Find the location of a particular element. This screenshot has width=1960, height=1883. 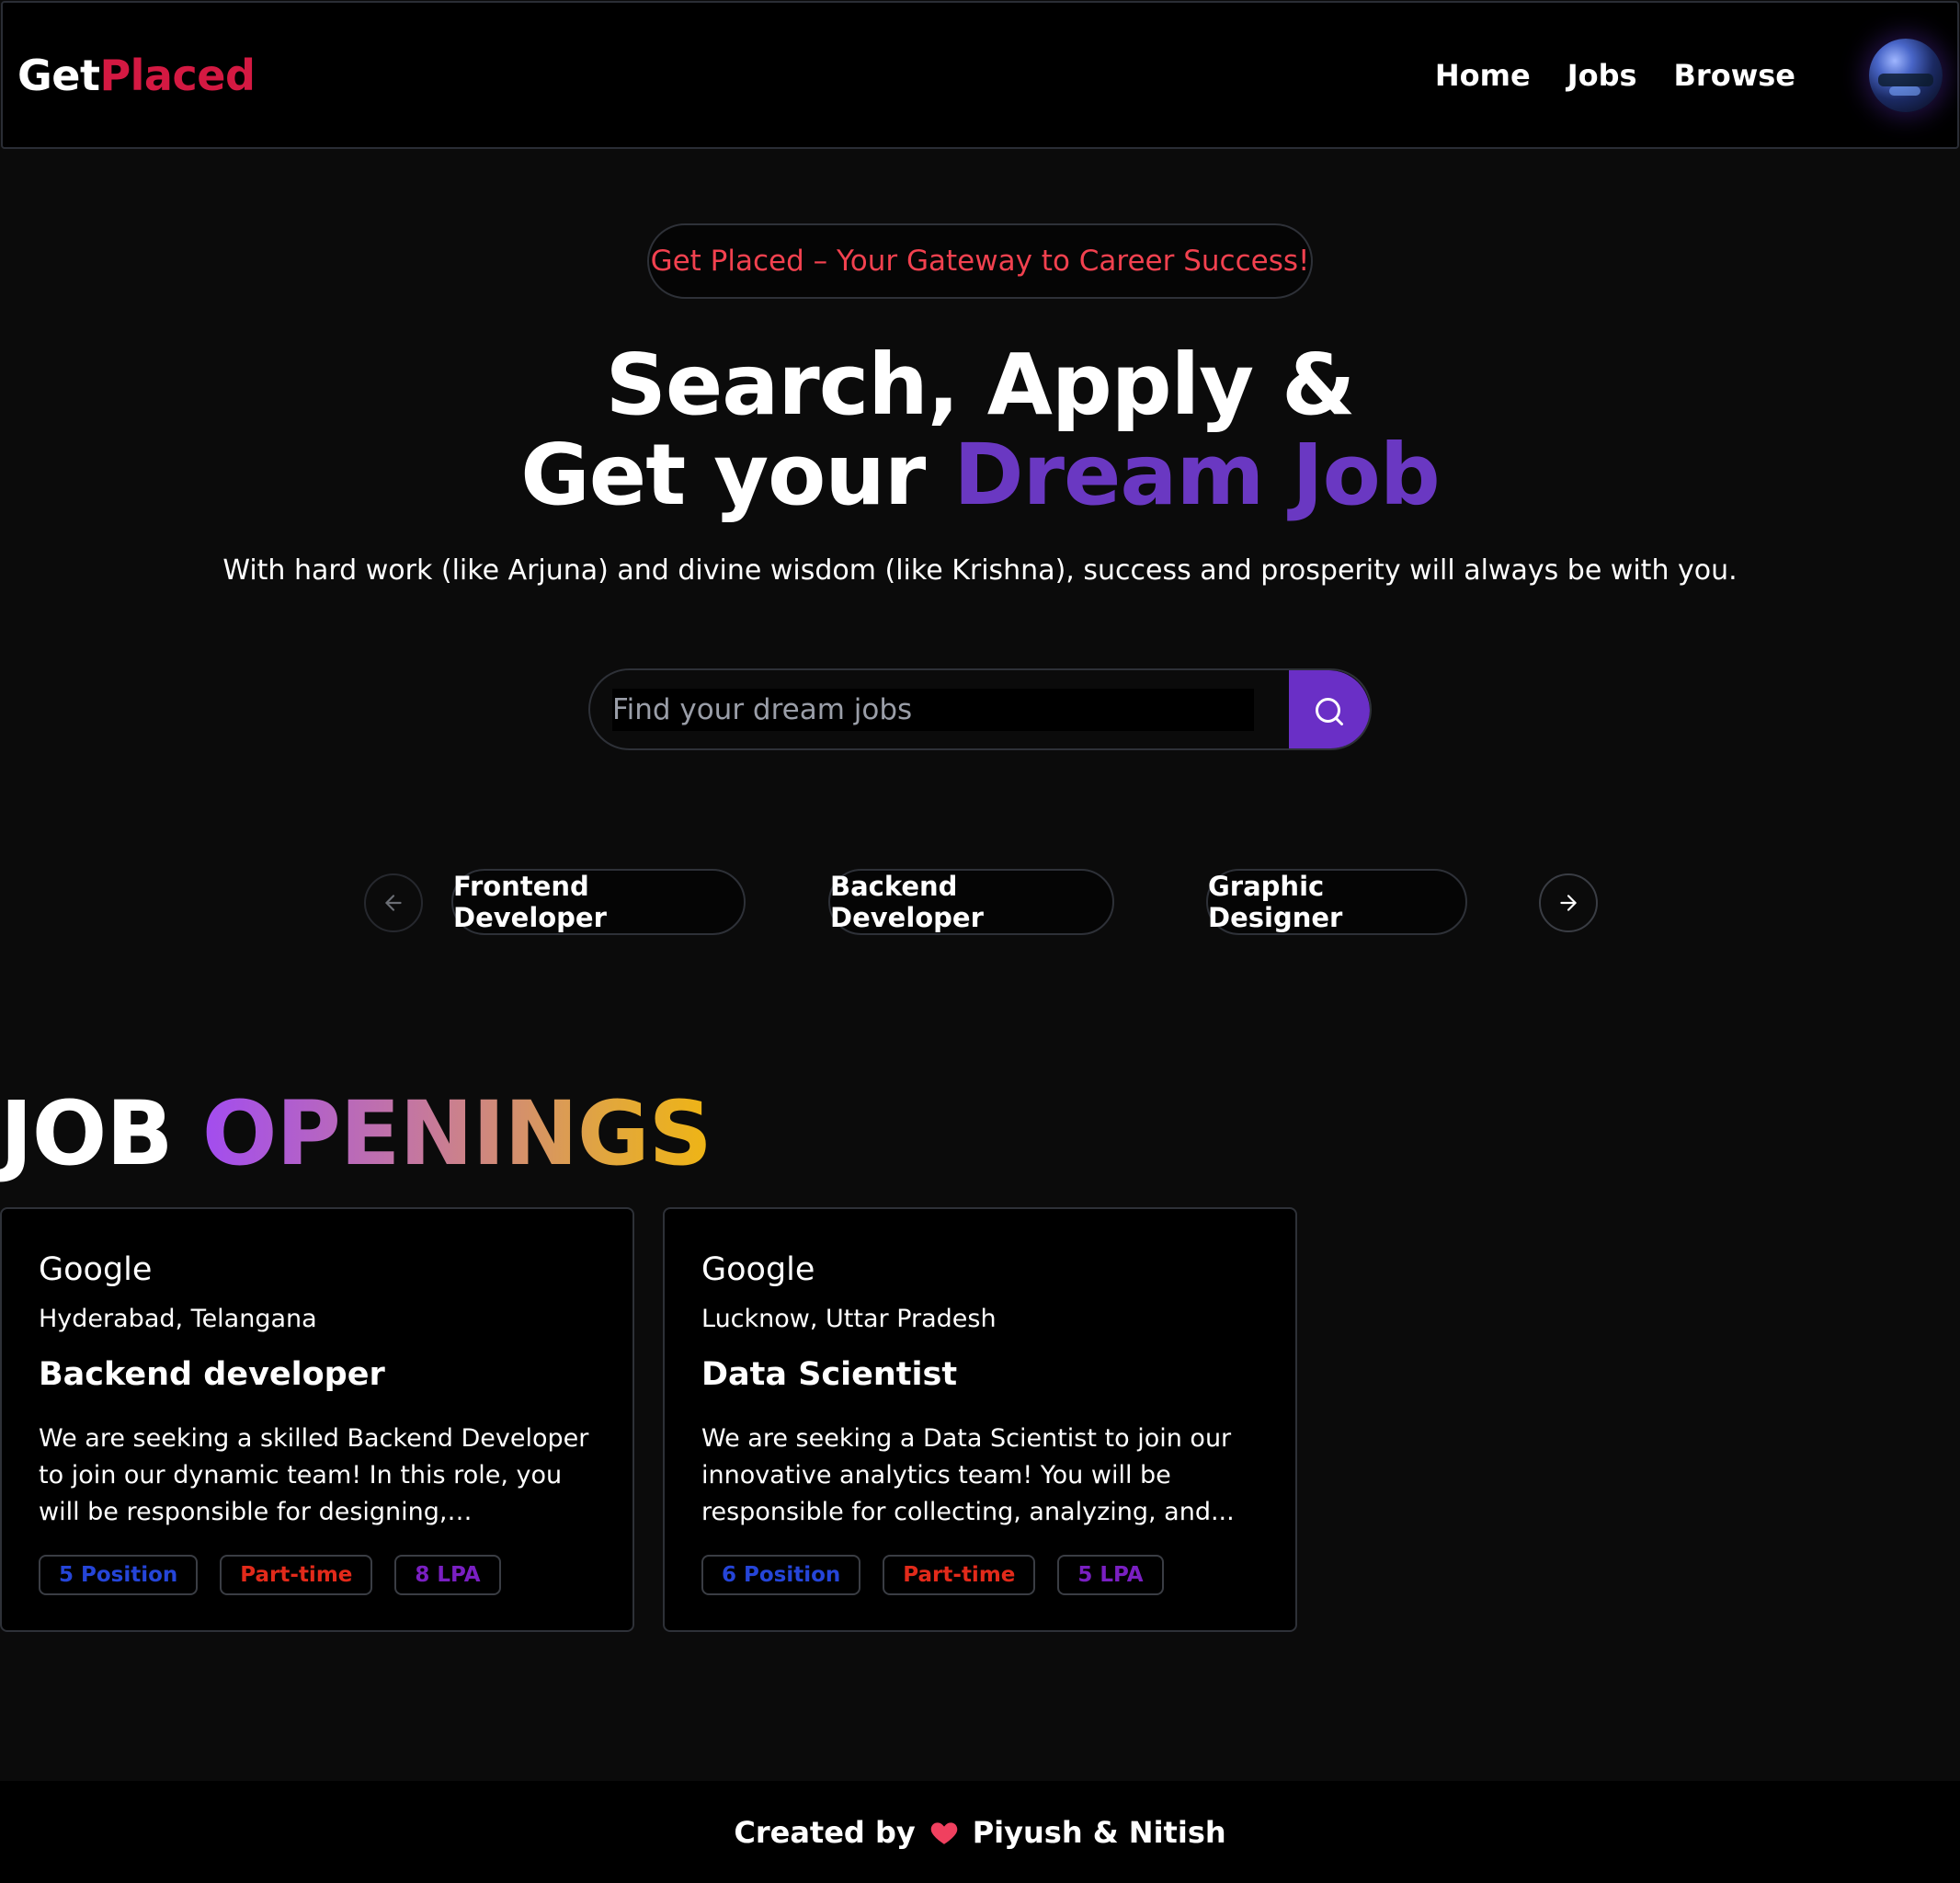

footer-created-by: Created by is located at coordinates (825, 1832).